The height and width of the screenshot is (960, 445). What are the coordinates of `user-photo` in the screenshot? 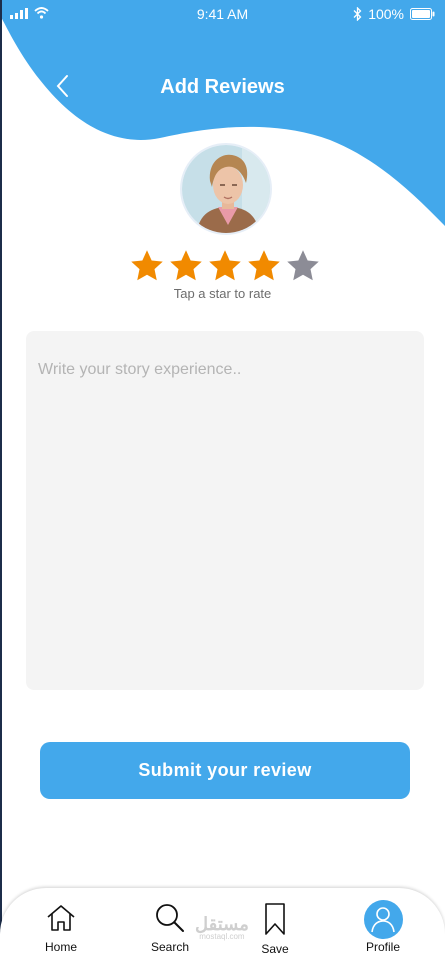 It's located at (226, 189).